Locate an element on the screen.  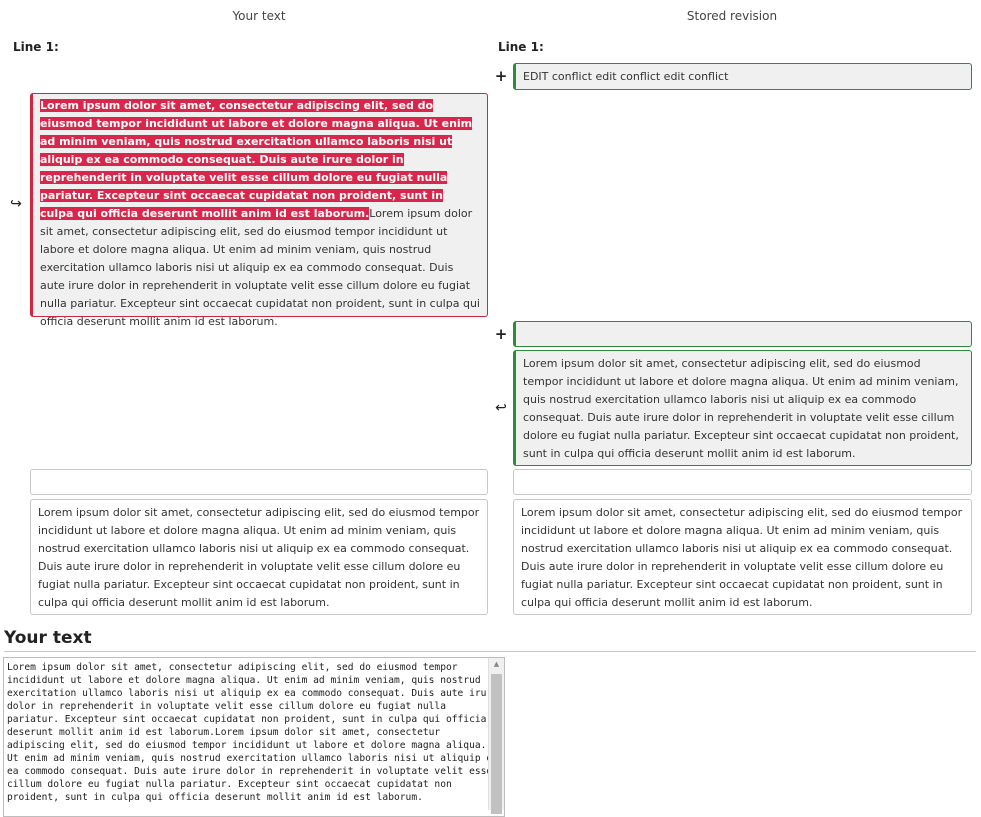
left-line-label: Line 1: is located at coordinates (36, 47).